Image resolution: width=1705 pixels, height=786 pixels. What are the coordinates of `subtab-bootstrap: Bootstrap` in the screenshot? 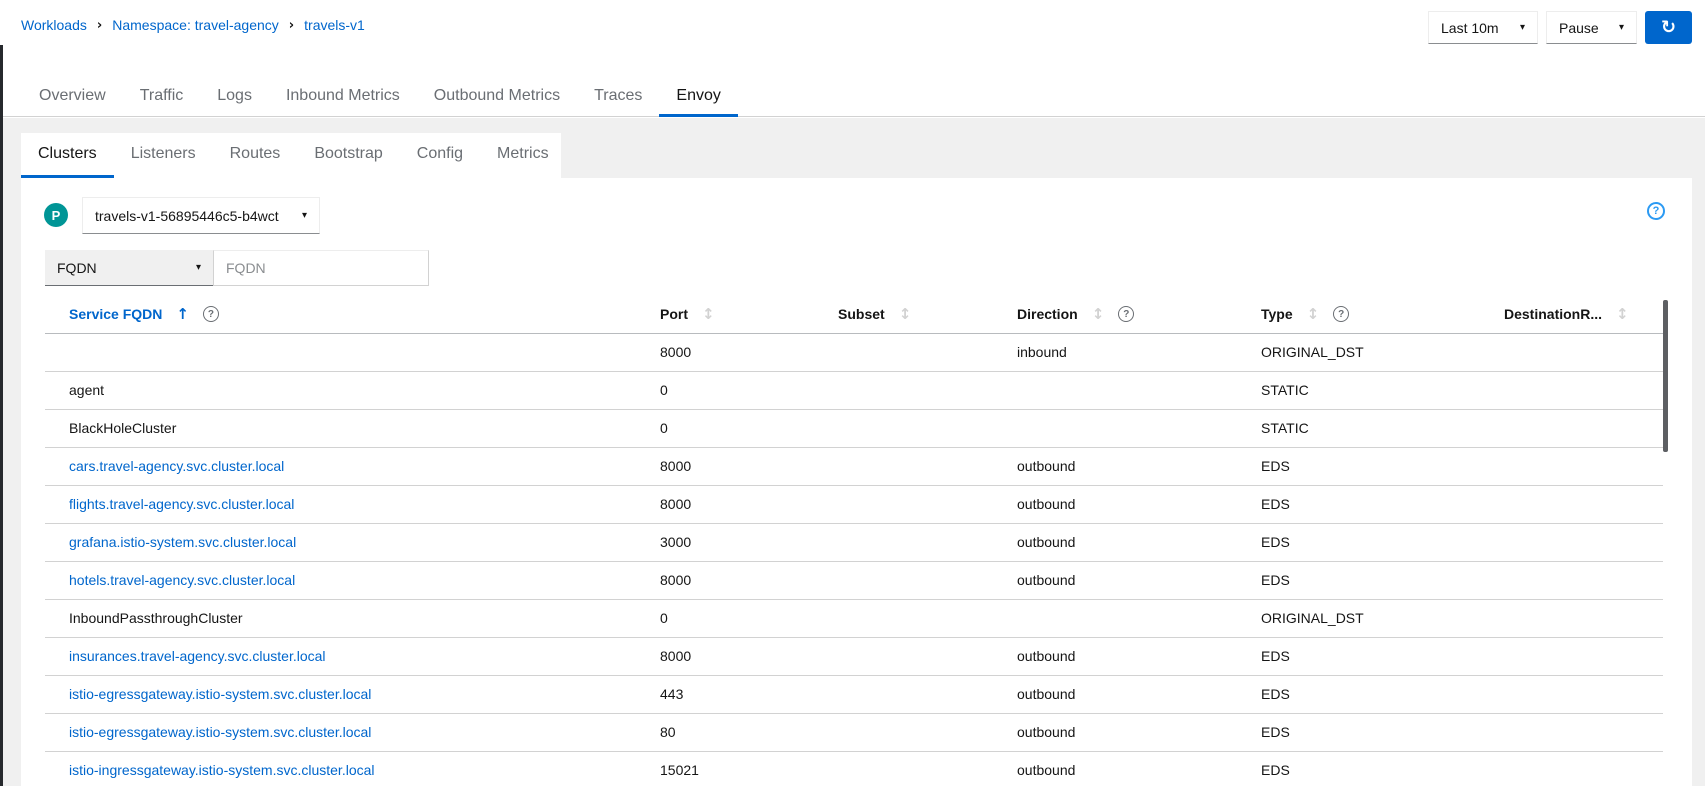 It's located at (348, 155).